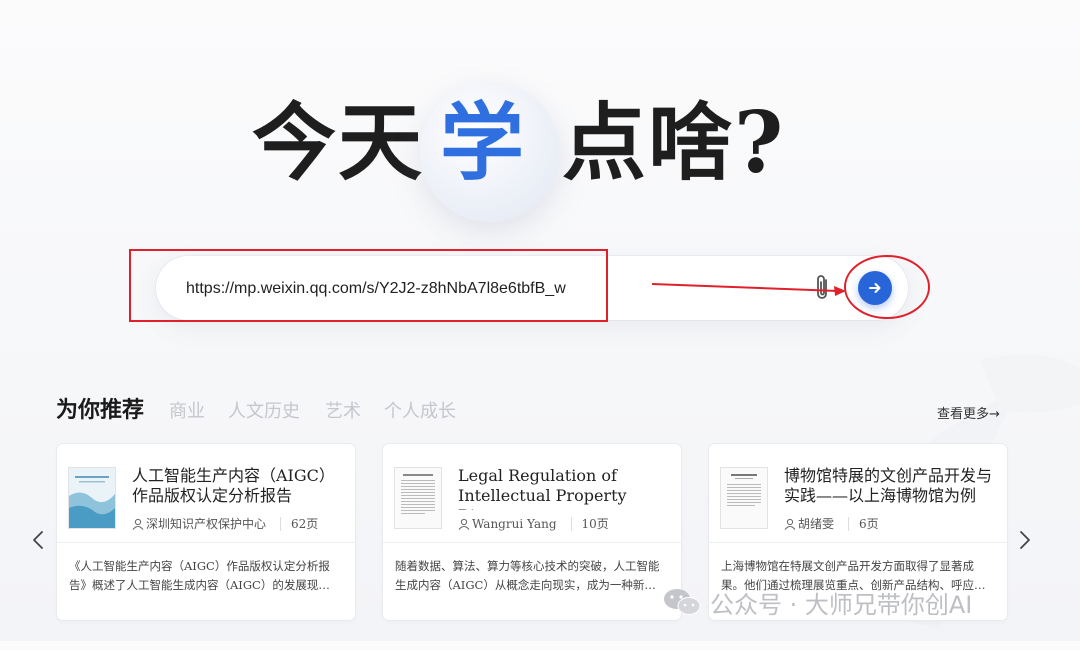 Image resolution: width=1080 pixels, height=650 pixels. What do you see at coordinates (368, 285) in the screenshot?
I see `annotation-url-box` at bounding box center [368, 285].